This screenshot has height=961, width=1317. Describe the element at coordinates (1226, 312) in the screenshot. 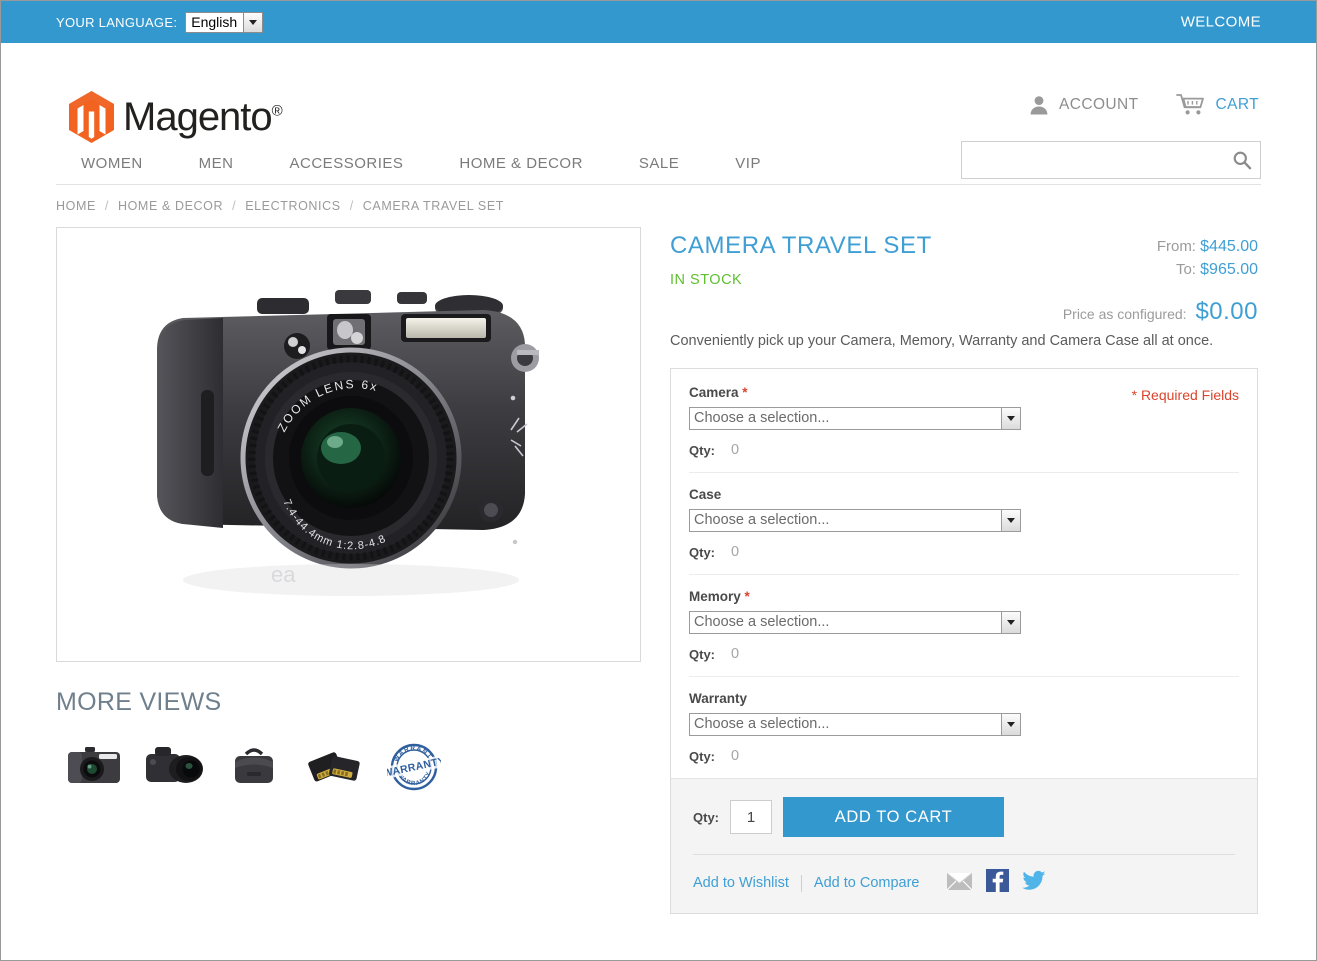

I see `price-configured-value: $0.00` at that location.